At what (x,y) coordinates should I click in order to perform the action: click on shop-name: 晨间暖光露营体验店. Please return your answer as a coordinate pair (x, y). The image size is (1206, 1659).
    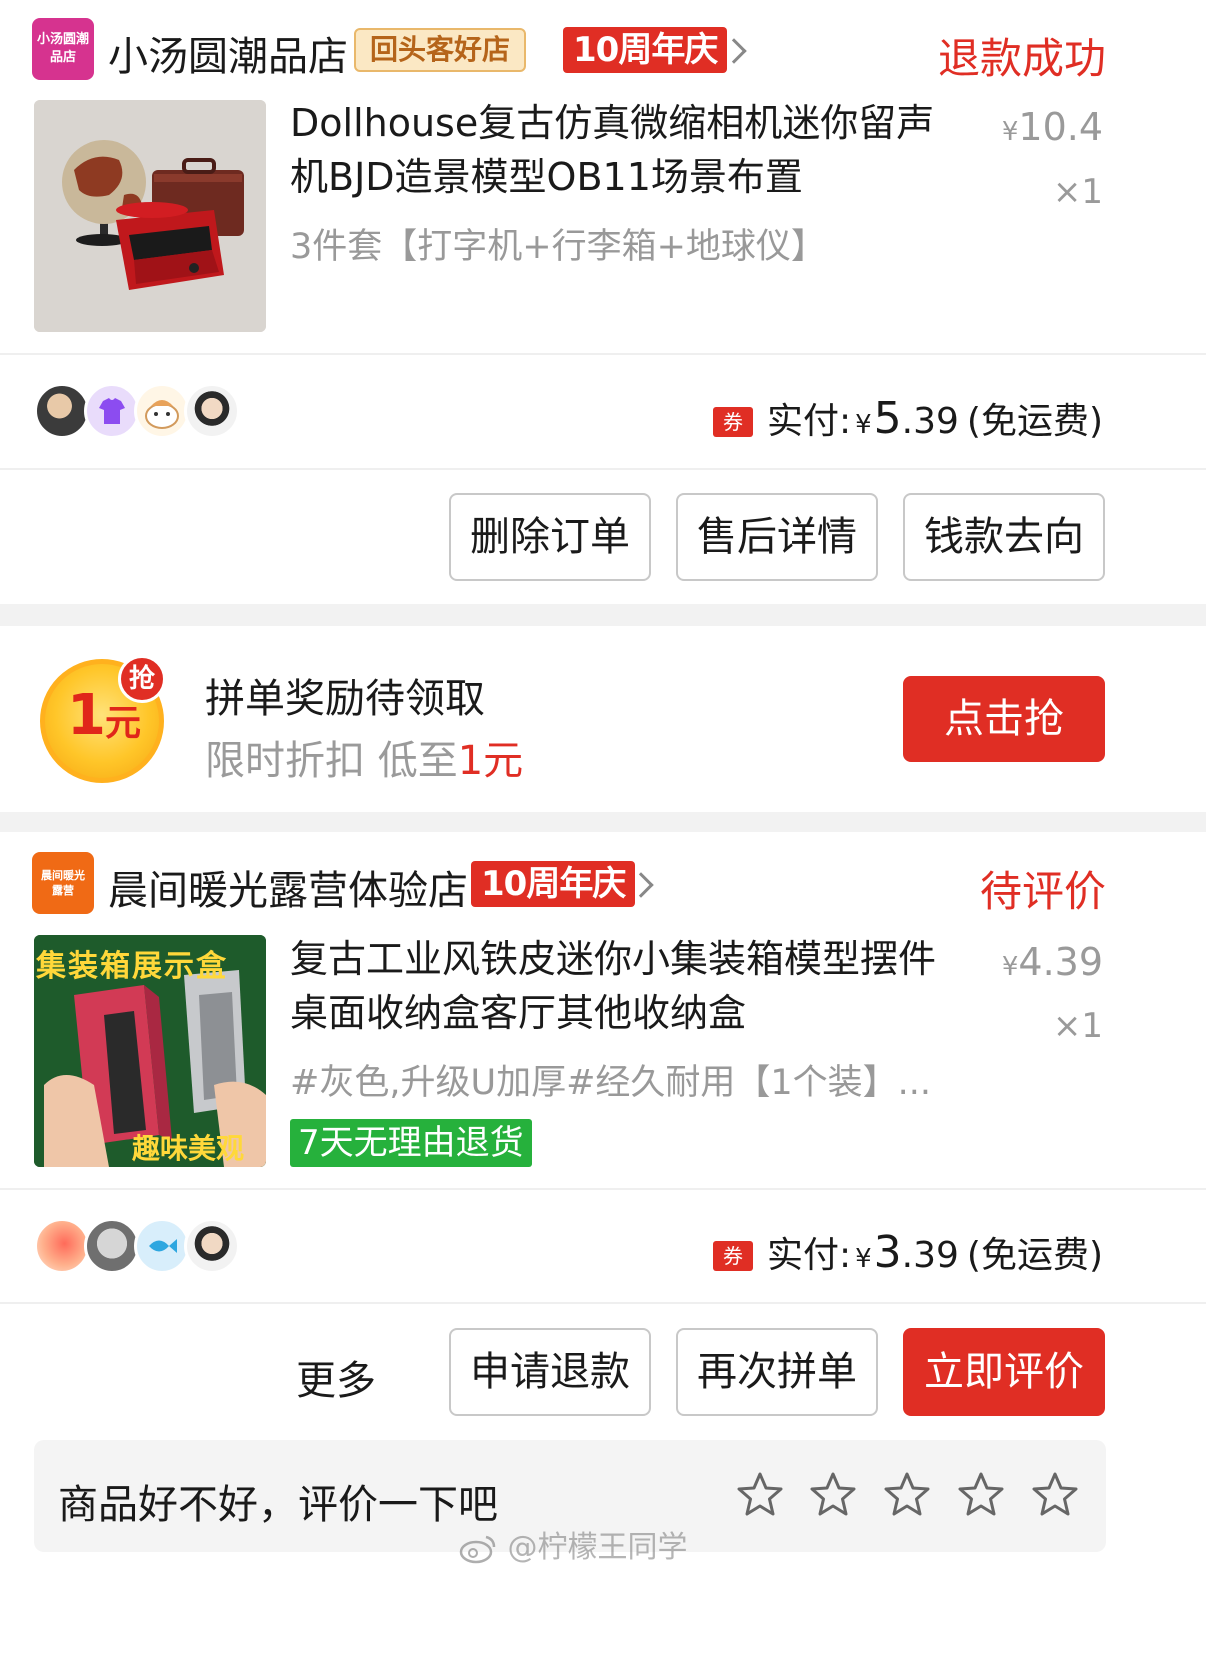
    Looking at the image, I should click on (288, 887).